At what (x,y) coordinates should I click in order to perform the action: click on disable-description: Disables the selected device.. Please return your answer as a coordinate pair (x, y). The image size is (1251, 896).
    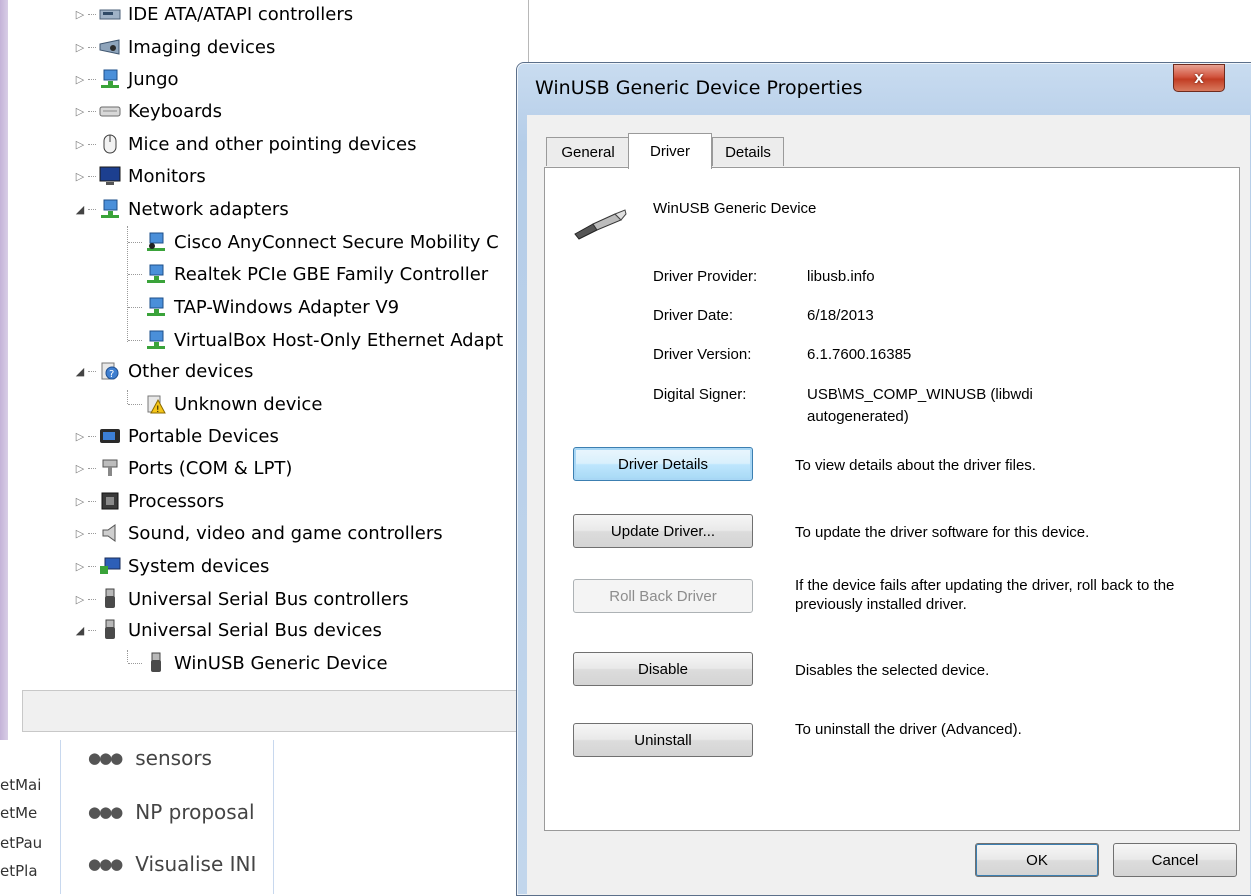
    Looking at the image, I should click on (892, 670).